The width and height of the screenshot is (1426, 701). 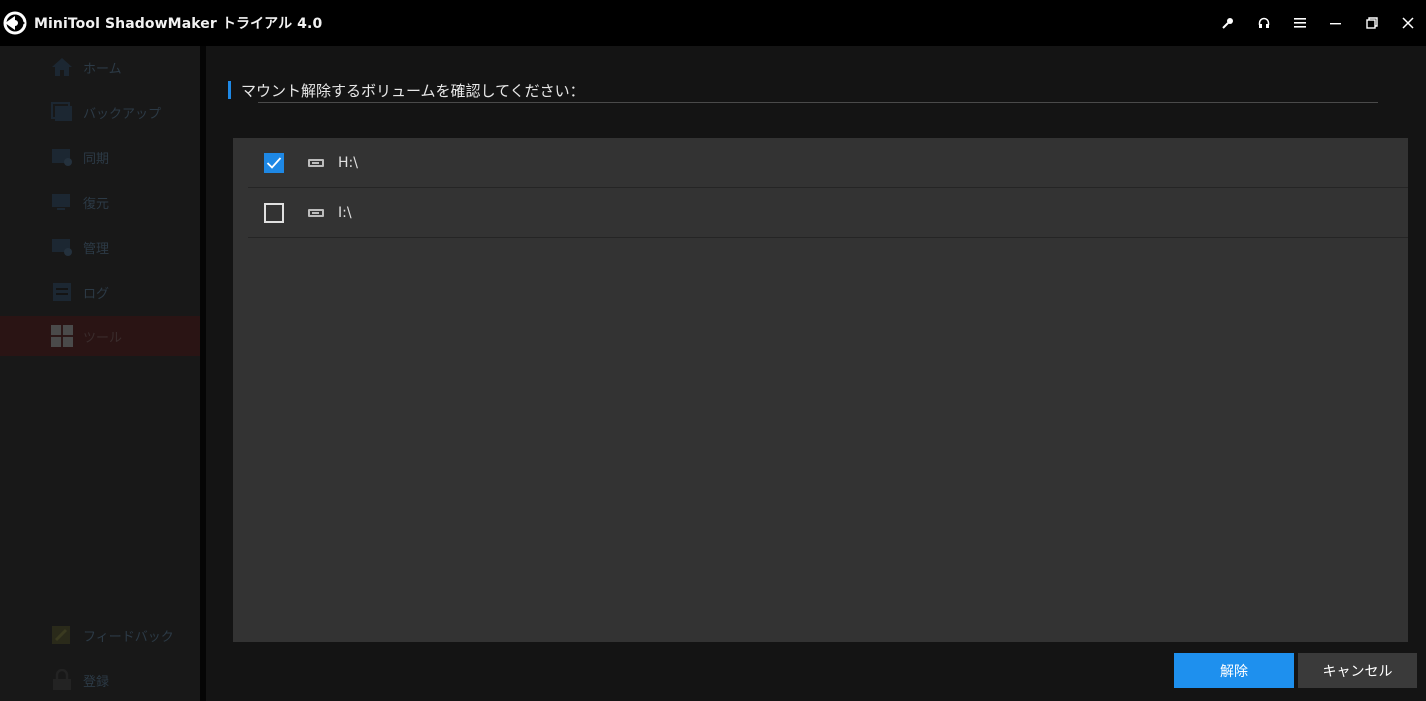 I want to click on backup-icon, so click(x=62, y=112).